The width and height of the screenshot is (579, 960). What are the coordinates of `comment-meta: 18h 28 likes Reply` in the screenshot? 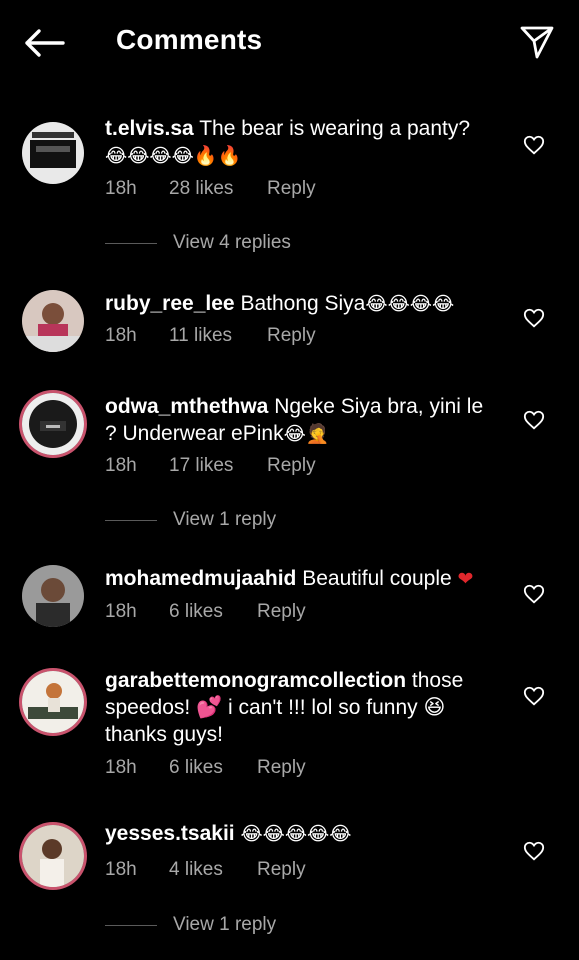 It's located at (210, 189).